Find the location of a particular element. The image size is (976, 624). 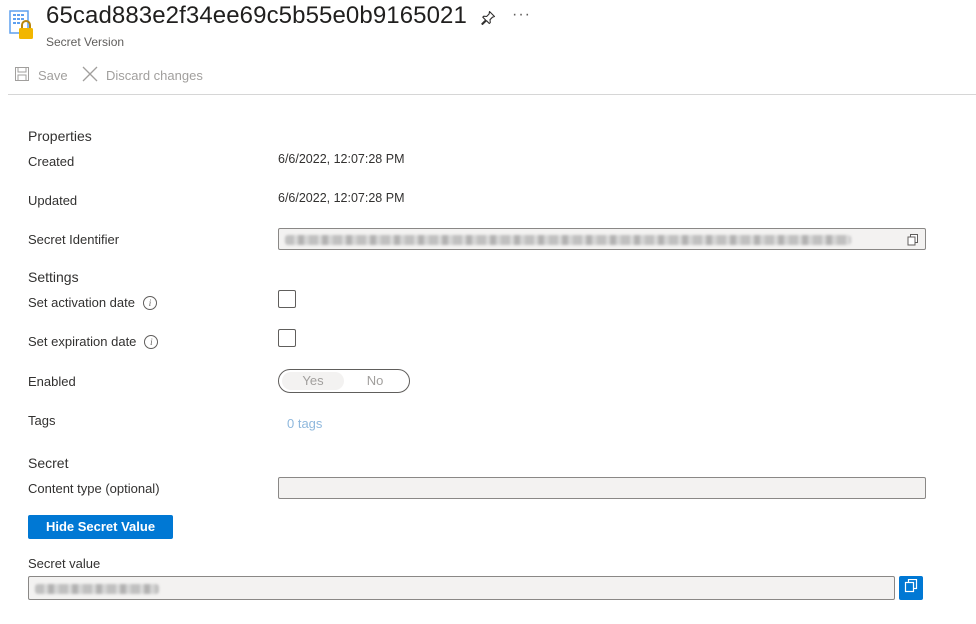

expiration-date-text: Set expiration date is located at coordinates (82, 341).